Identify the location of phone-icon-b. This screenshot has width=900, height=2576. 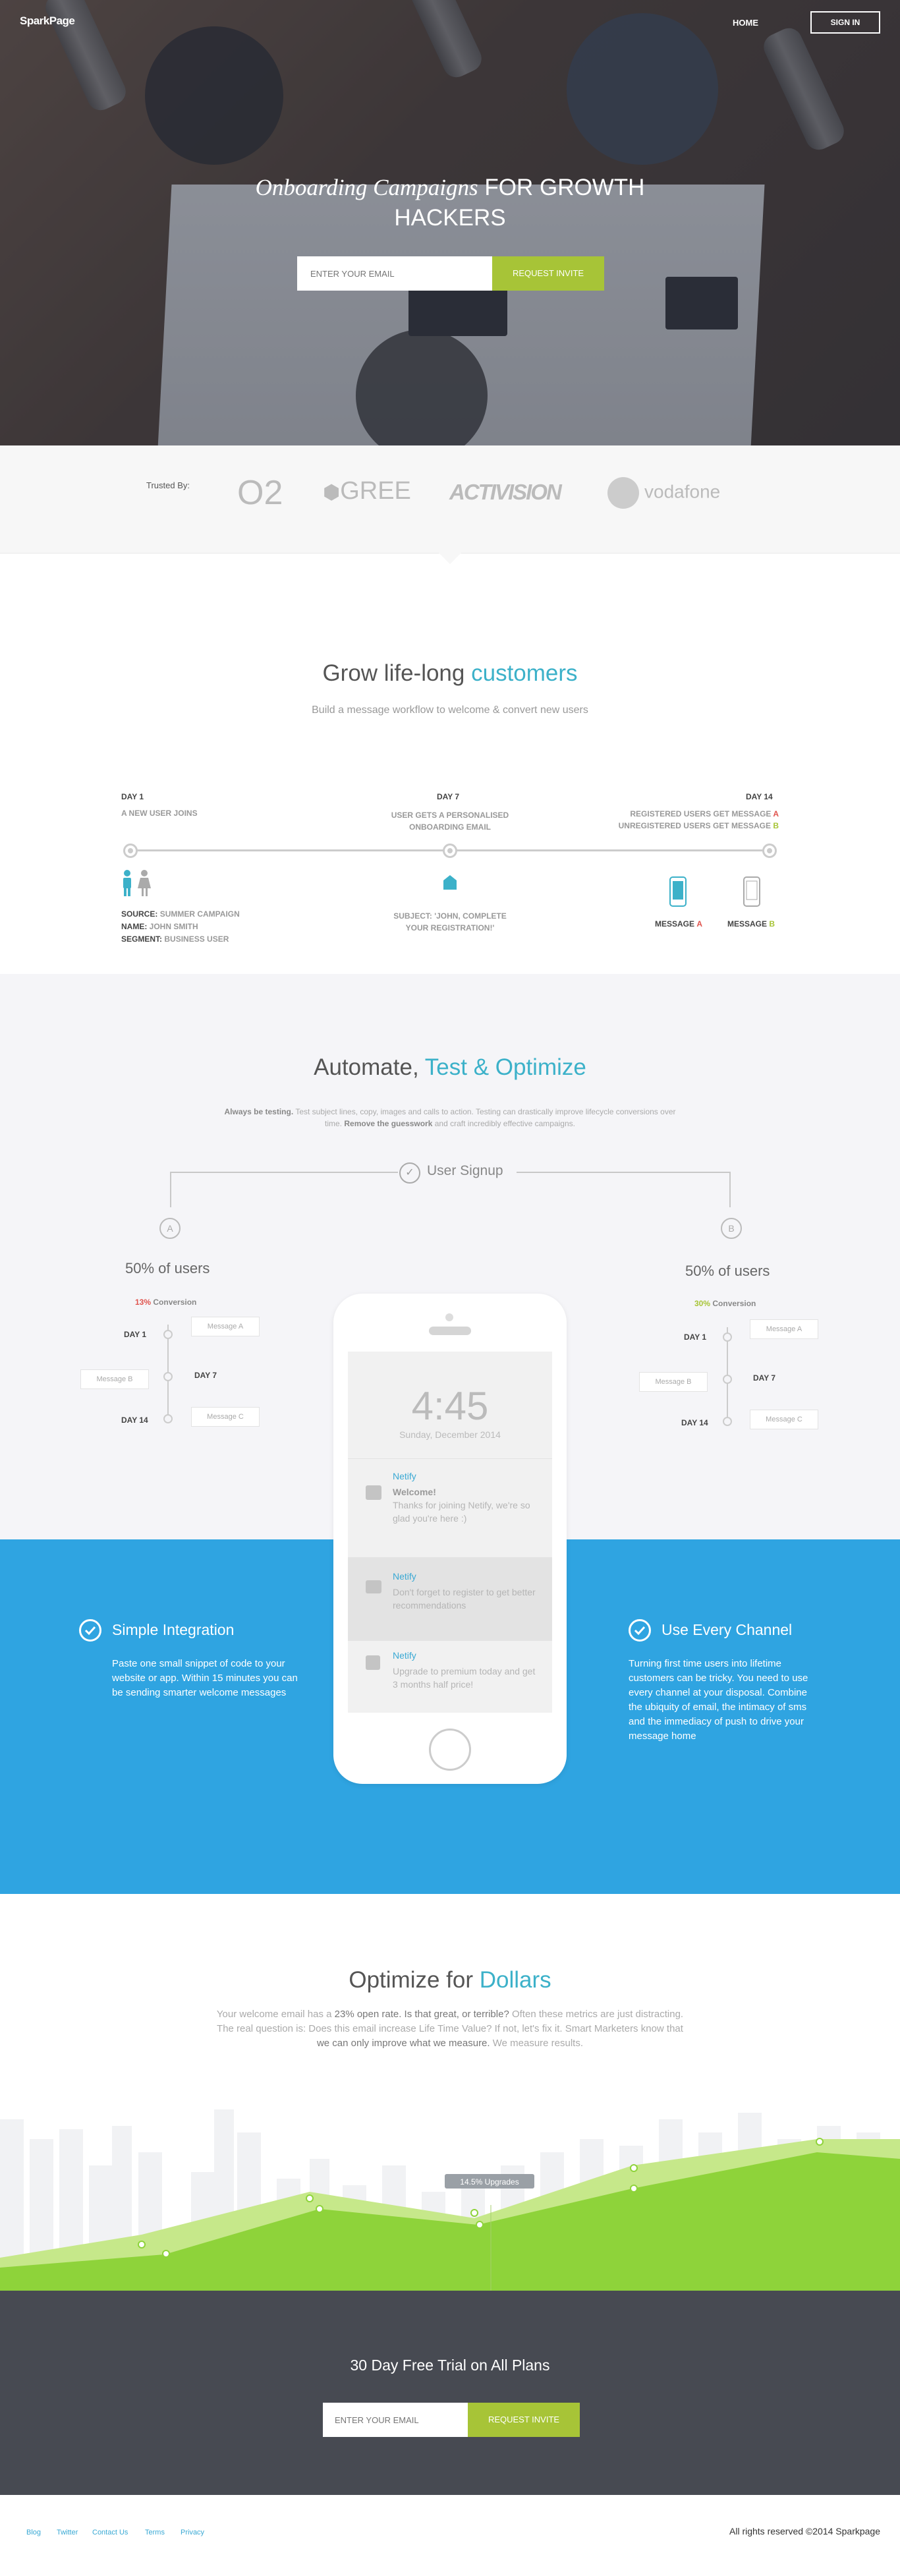
(751, 892).